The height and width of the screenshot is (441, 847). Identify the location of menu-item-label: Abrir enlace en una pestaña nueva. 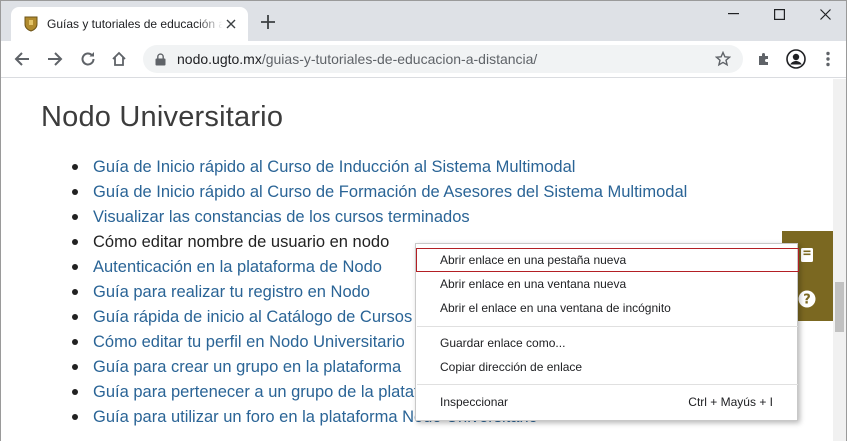
(533, 260).